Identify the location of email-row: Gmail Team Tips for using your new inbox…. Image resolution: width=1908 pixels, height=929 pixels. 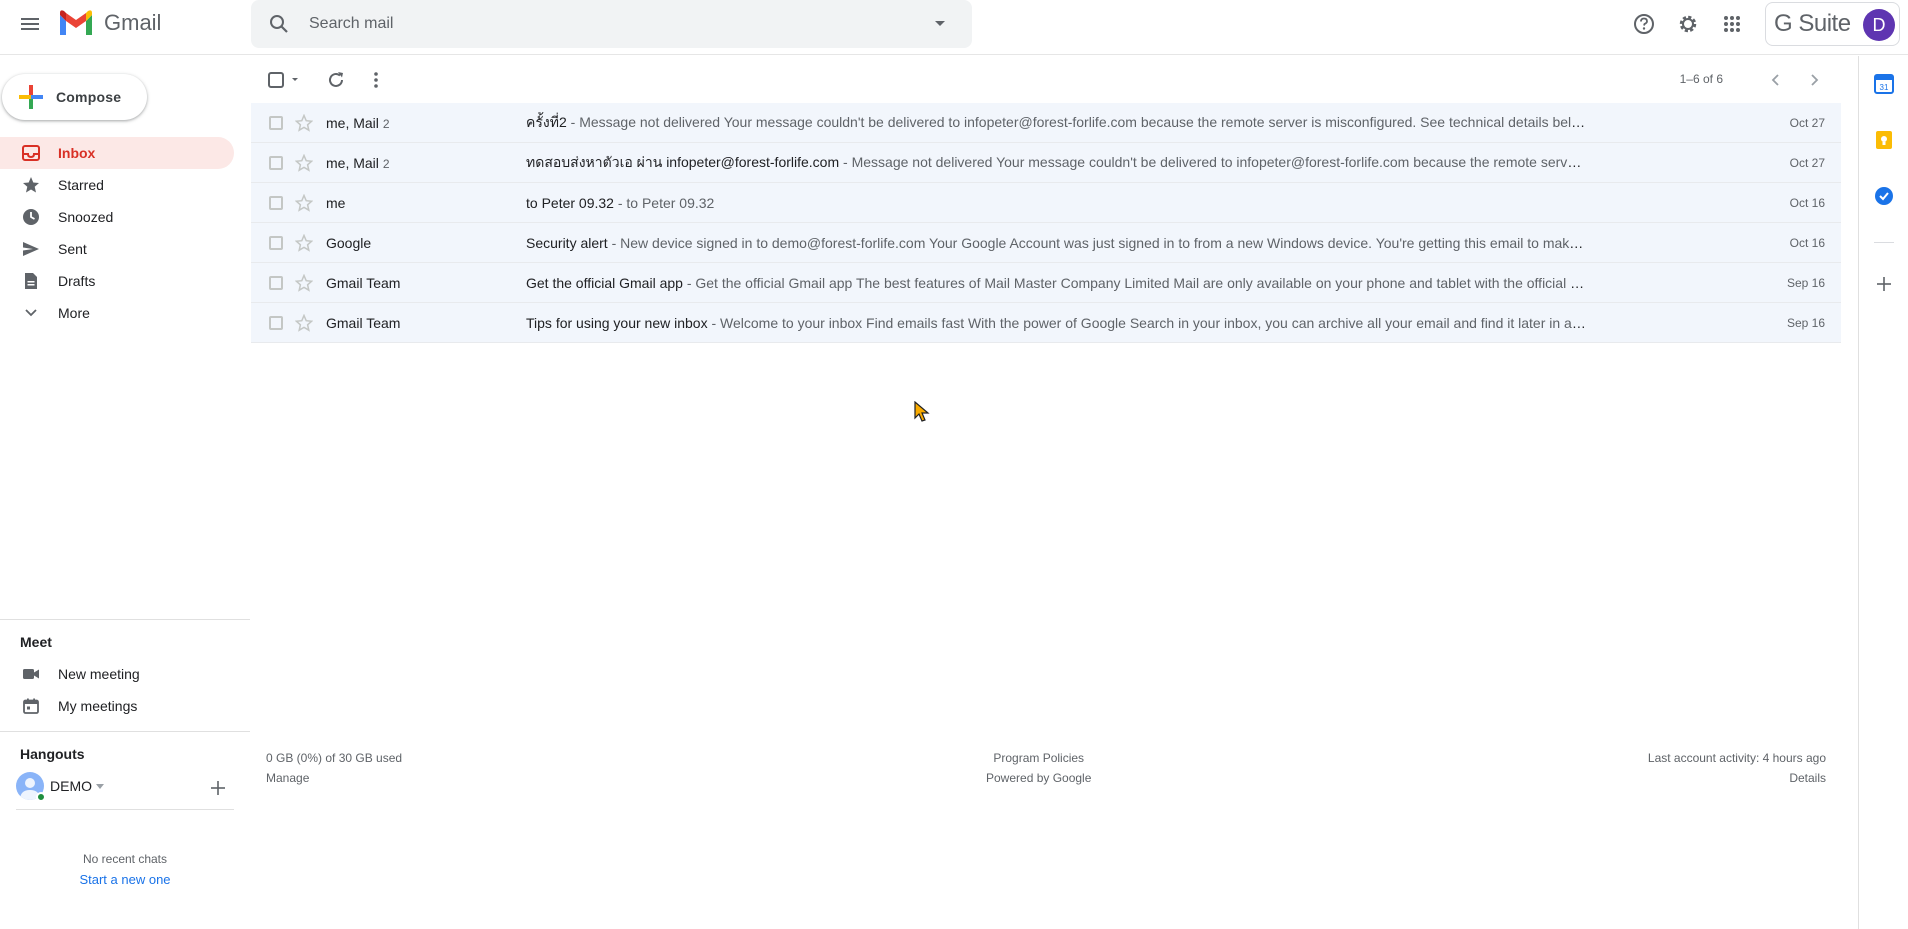
(1046, 323).